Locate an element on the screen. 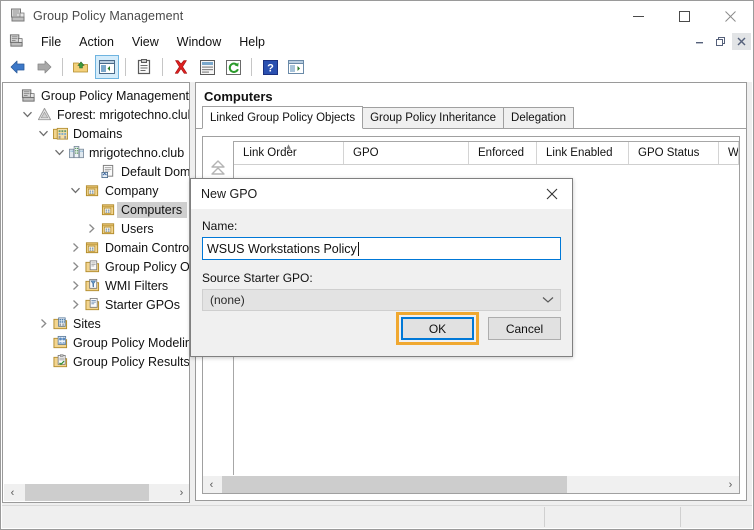  mdi-close-button is located at coordinates (741, 41).